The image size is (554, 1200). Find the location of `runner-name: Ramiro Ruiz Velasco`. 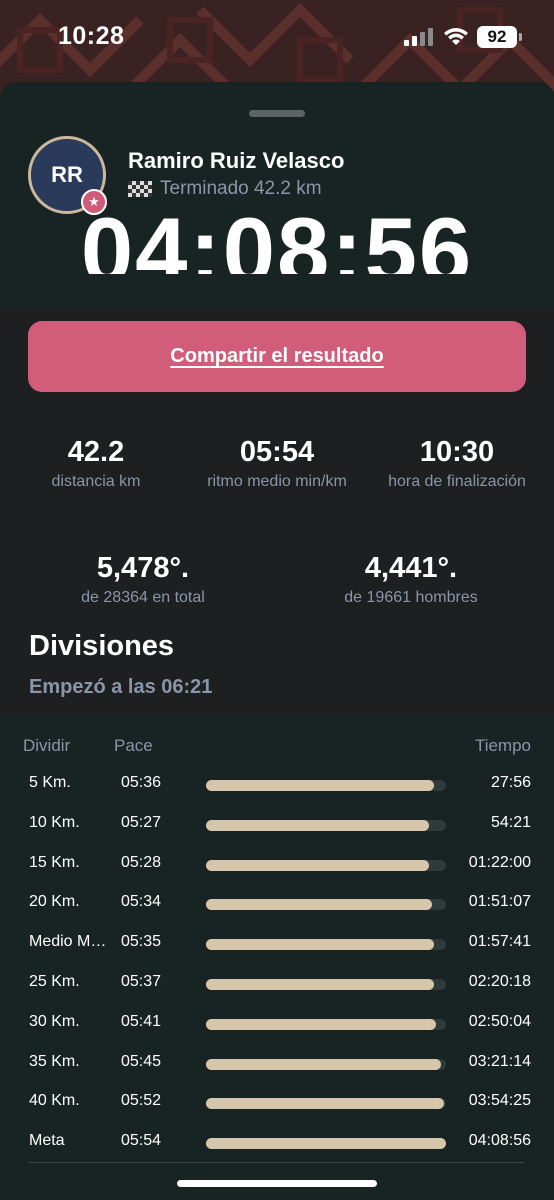

runner-name: Ramiro Ruiz Velasco is located at coordinates (236, 160).